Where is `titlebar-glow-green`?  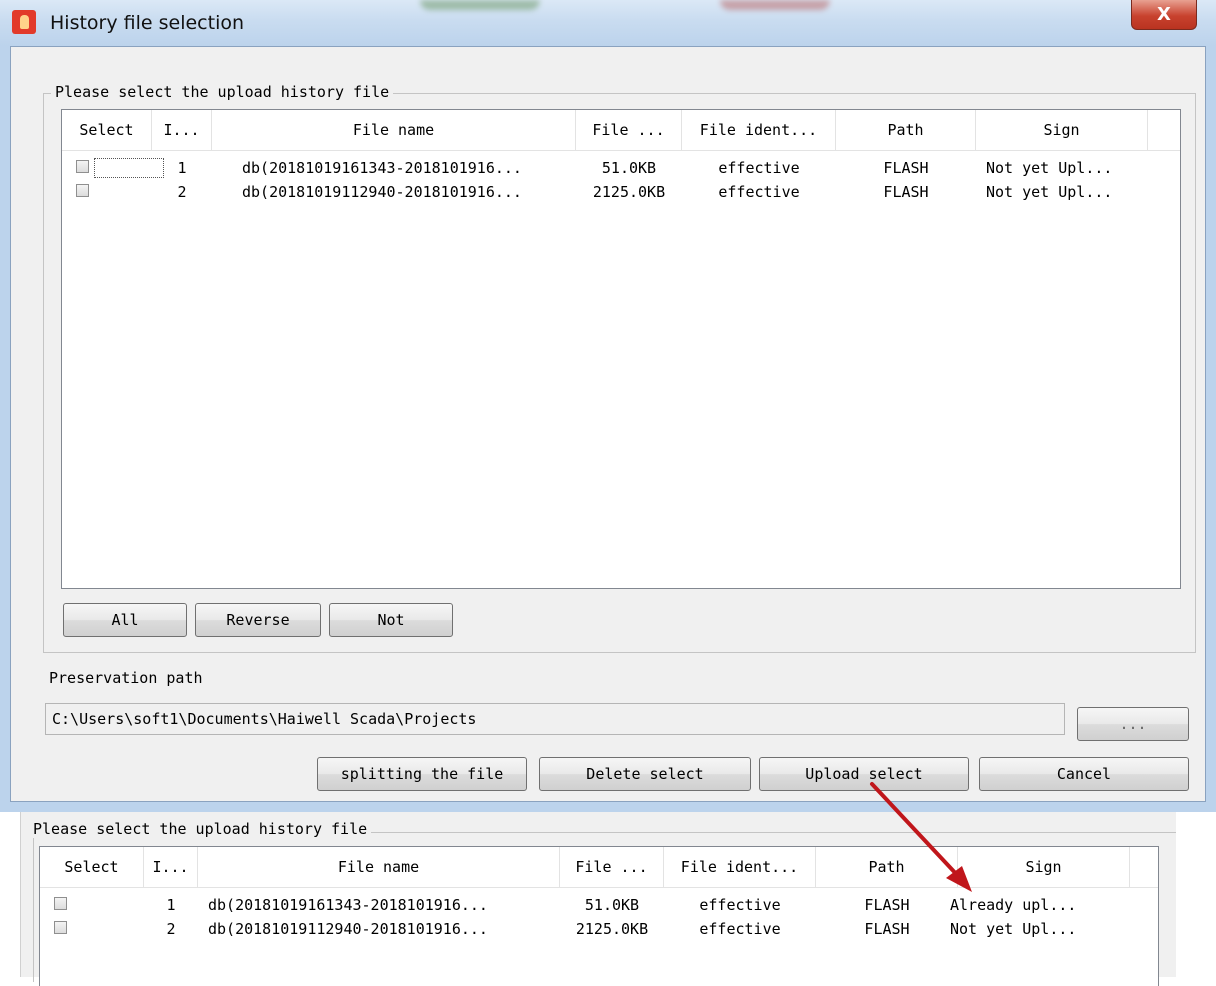
titlebar-glow-green is located at coordinates (480, 5).